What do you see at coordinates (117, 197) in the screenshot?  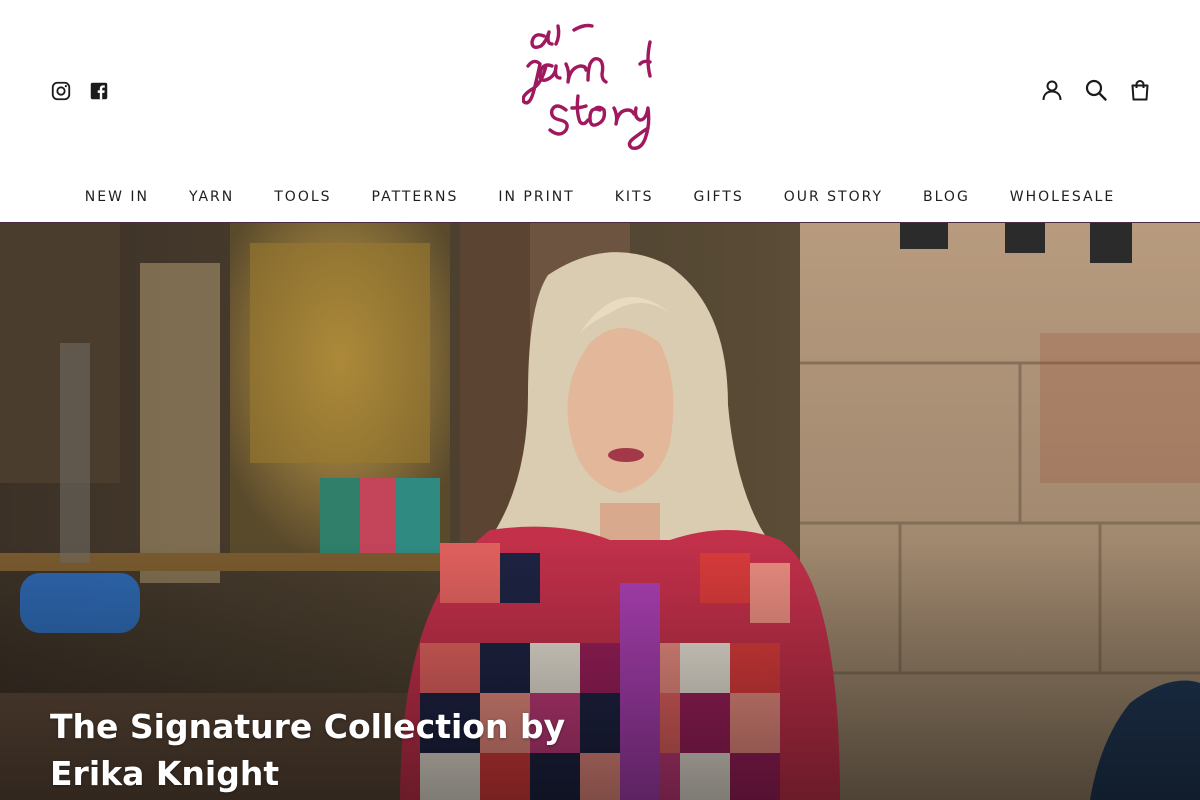 I see `nav-item-new-in: NEW IN` at bounding box center [117, 197].